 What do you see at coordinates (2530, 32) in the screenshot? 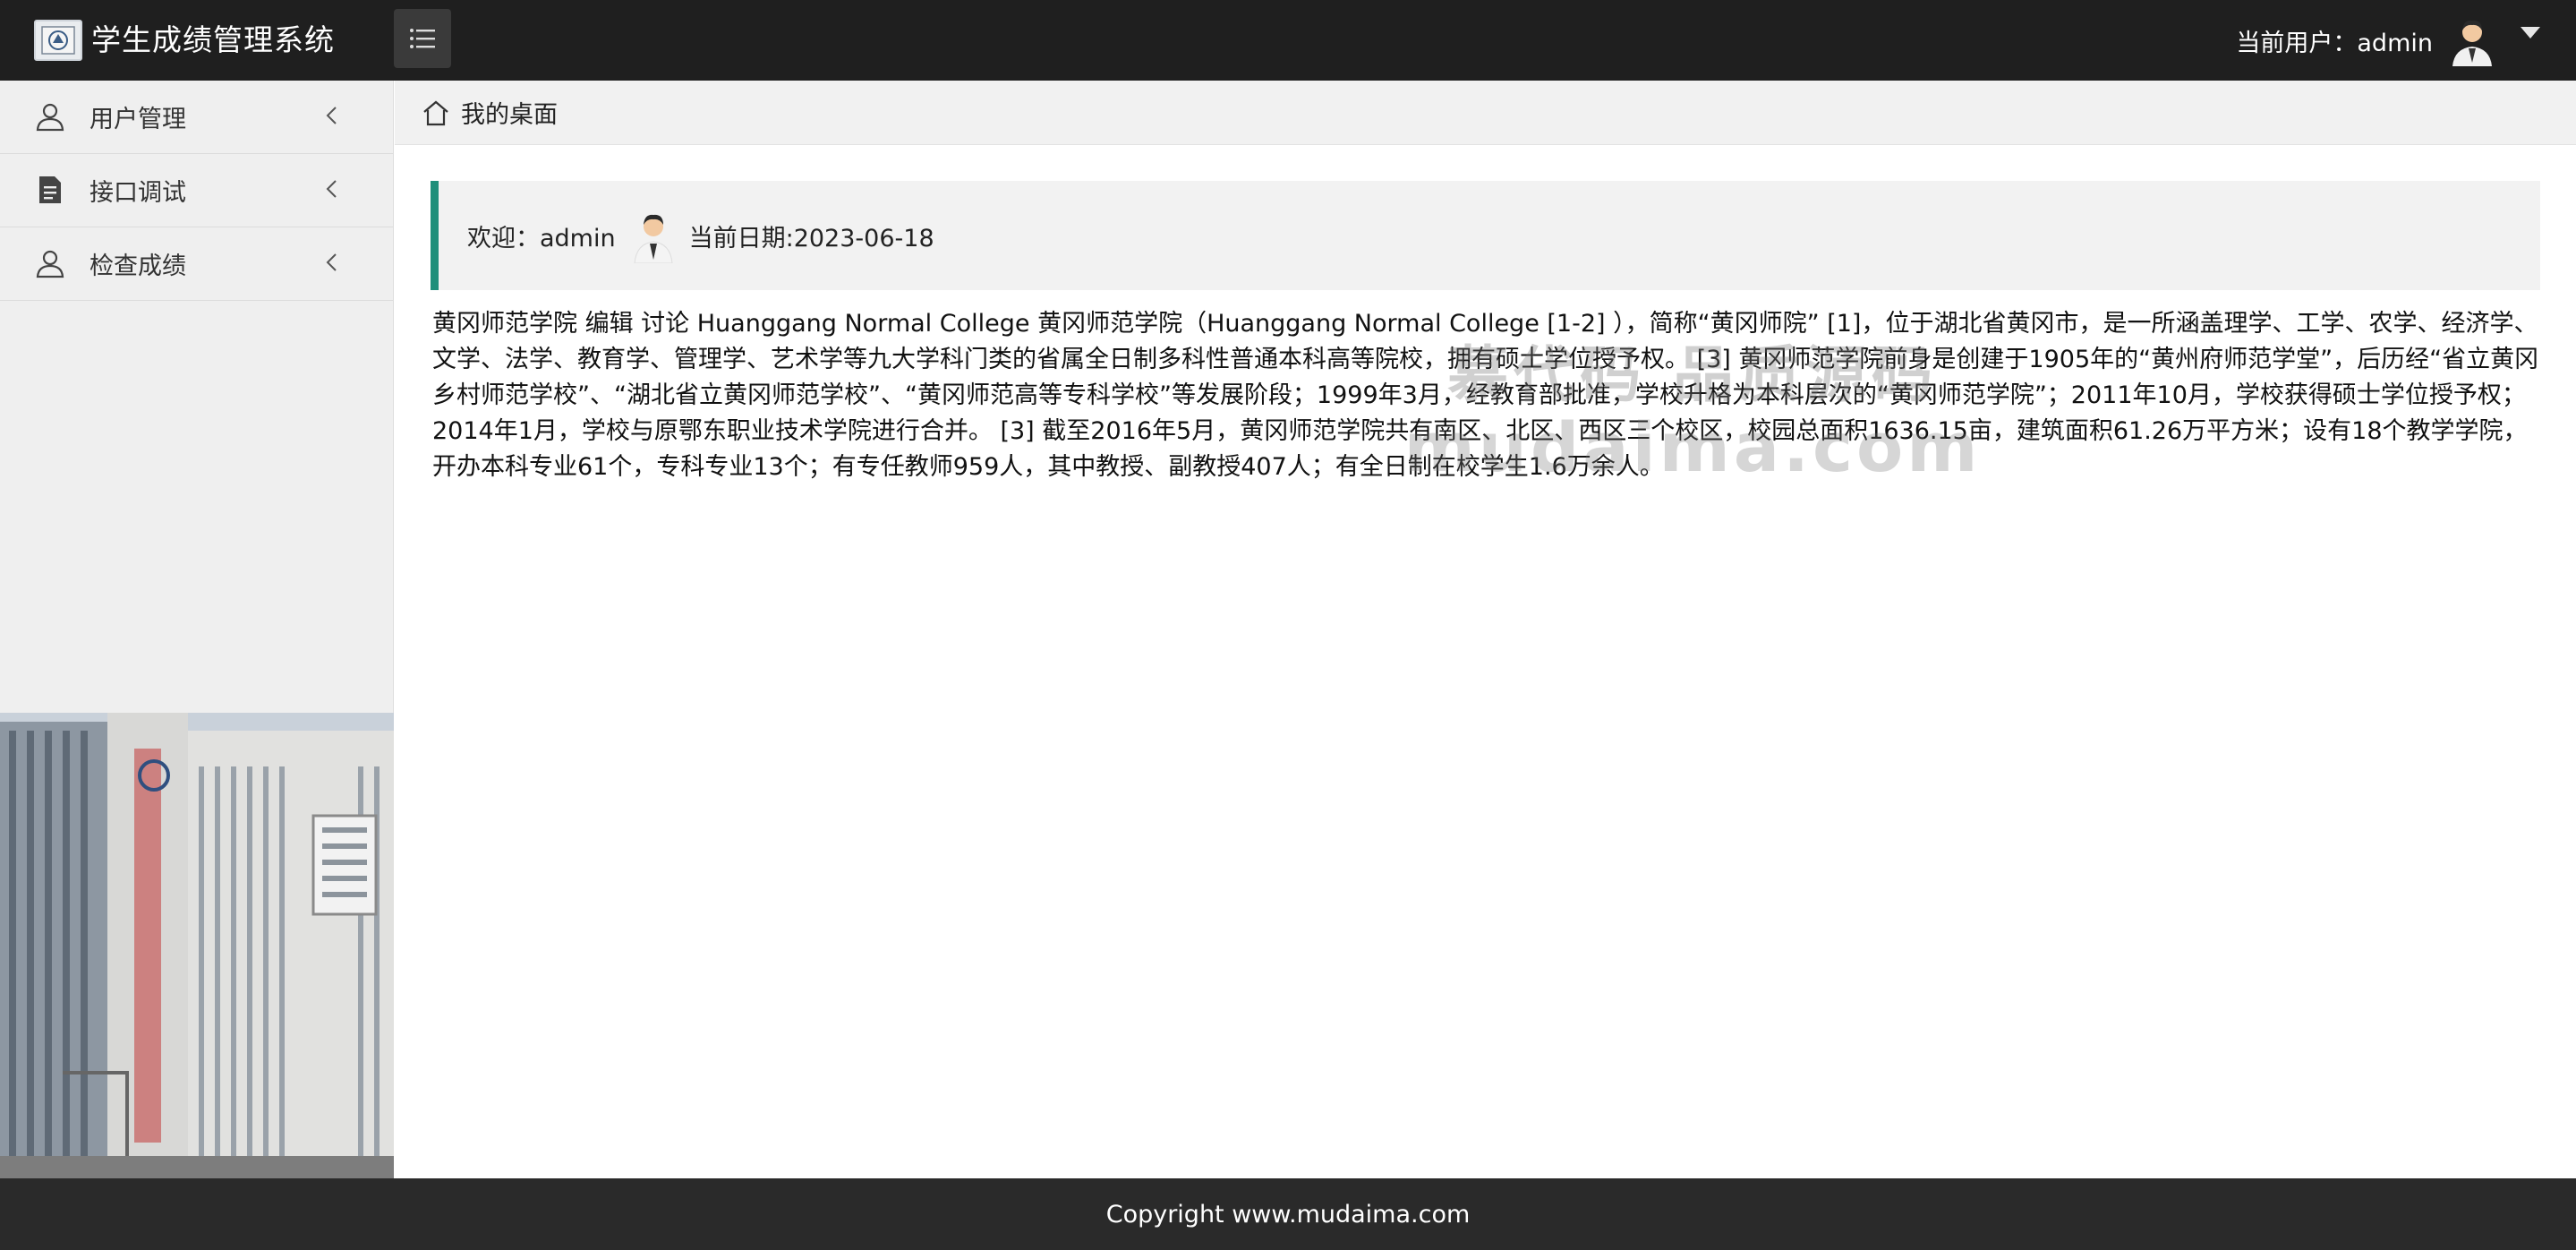
I see `caret-down-icon` at bounding box center [2530, 32].